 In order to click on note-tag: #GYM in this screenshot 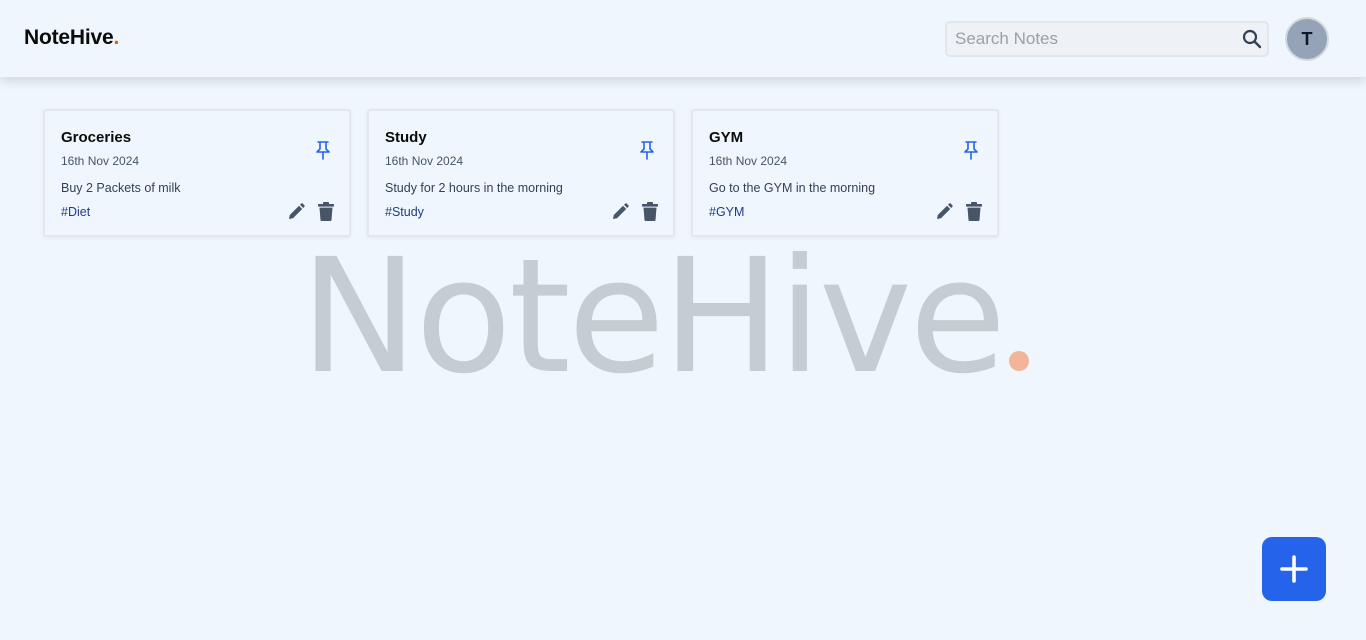, I will do `click(727, 212)`.